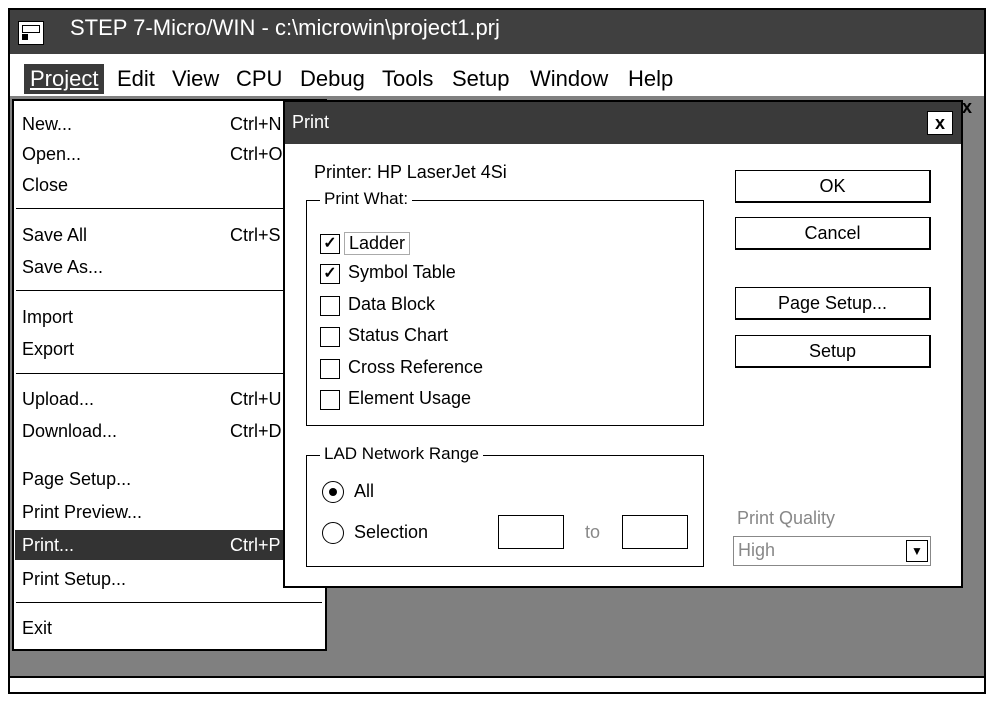  What do you see at coordinates (505, 511) in the screenshot?
I see `network-range-group` at bounding box center [505, 511].